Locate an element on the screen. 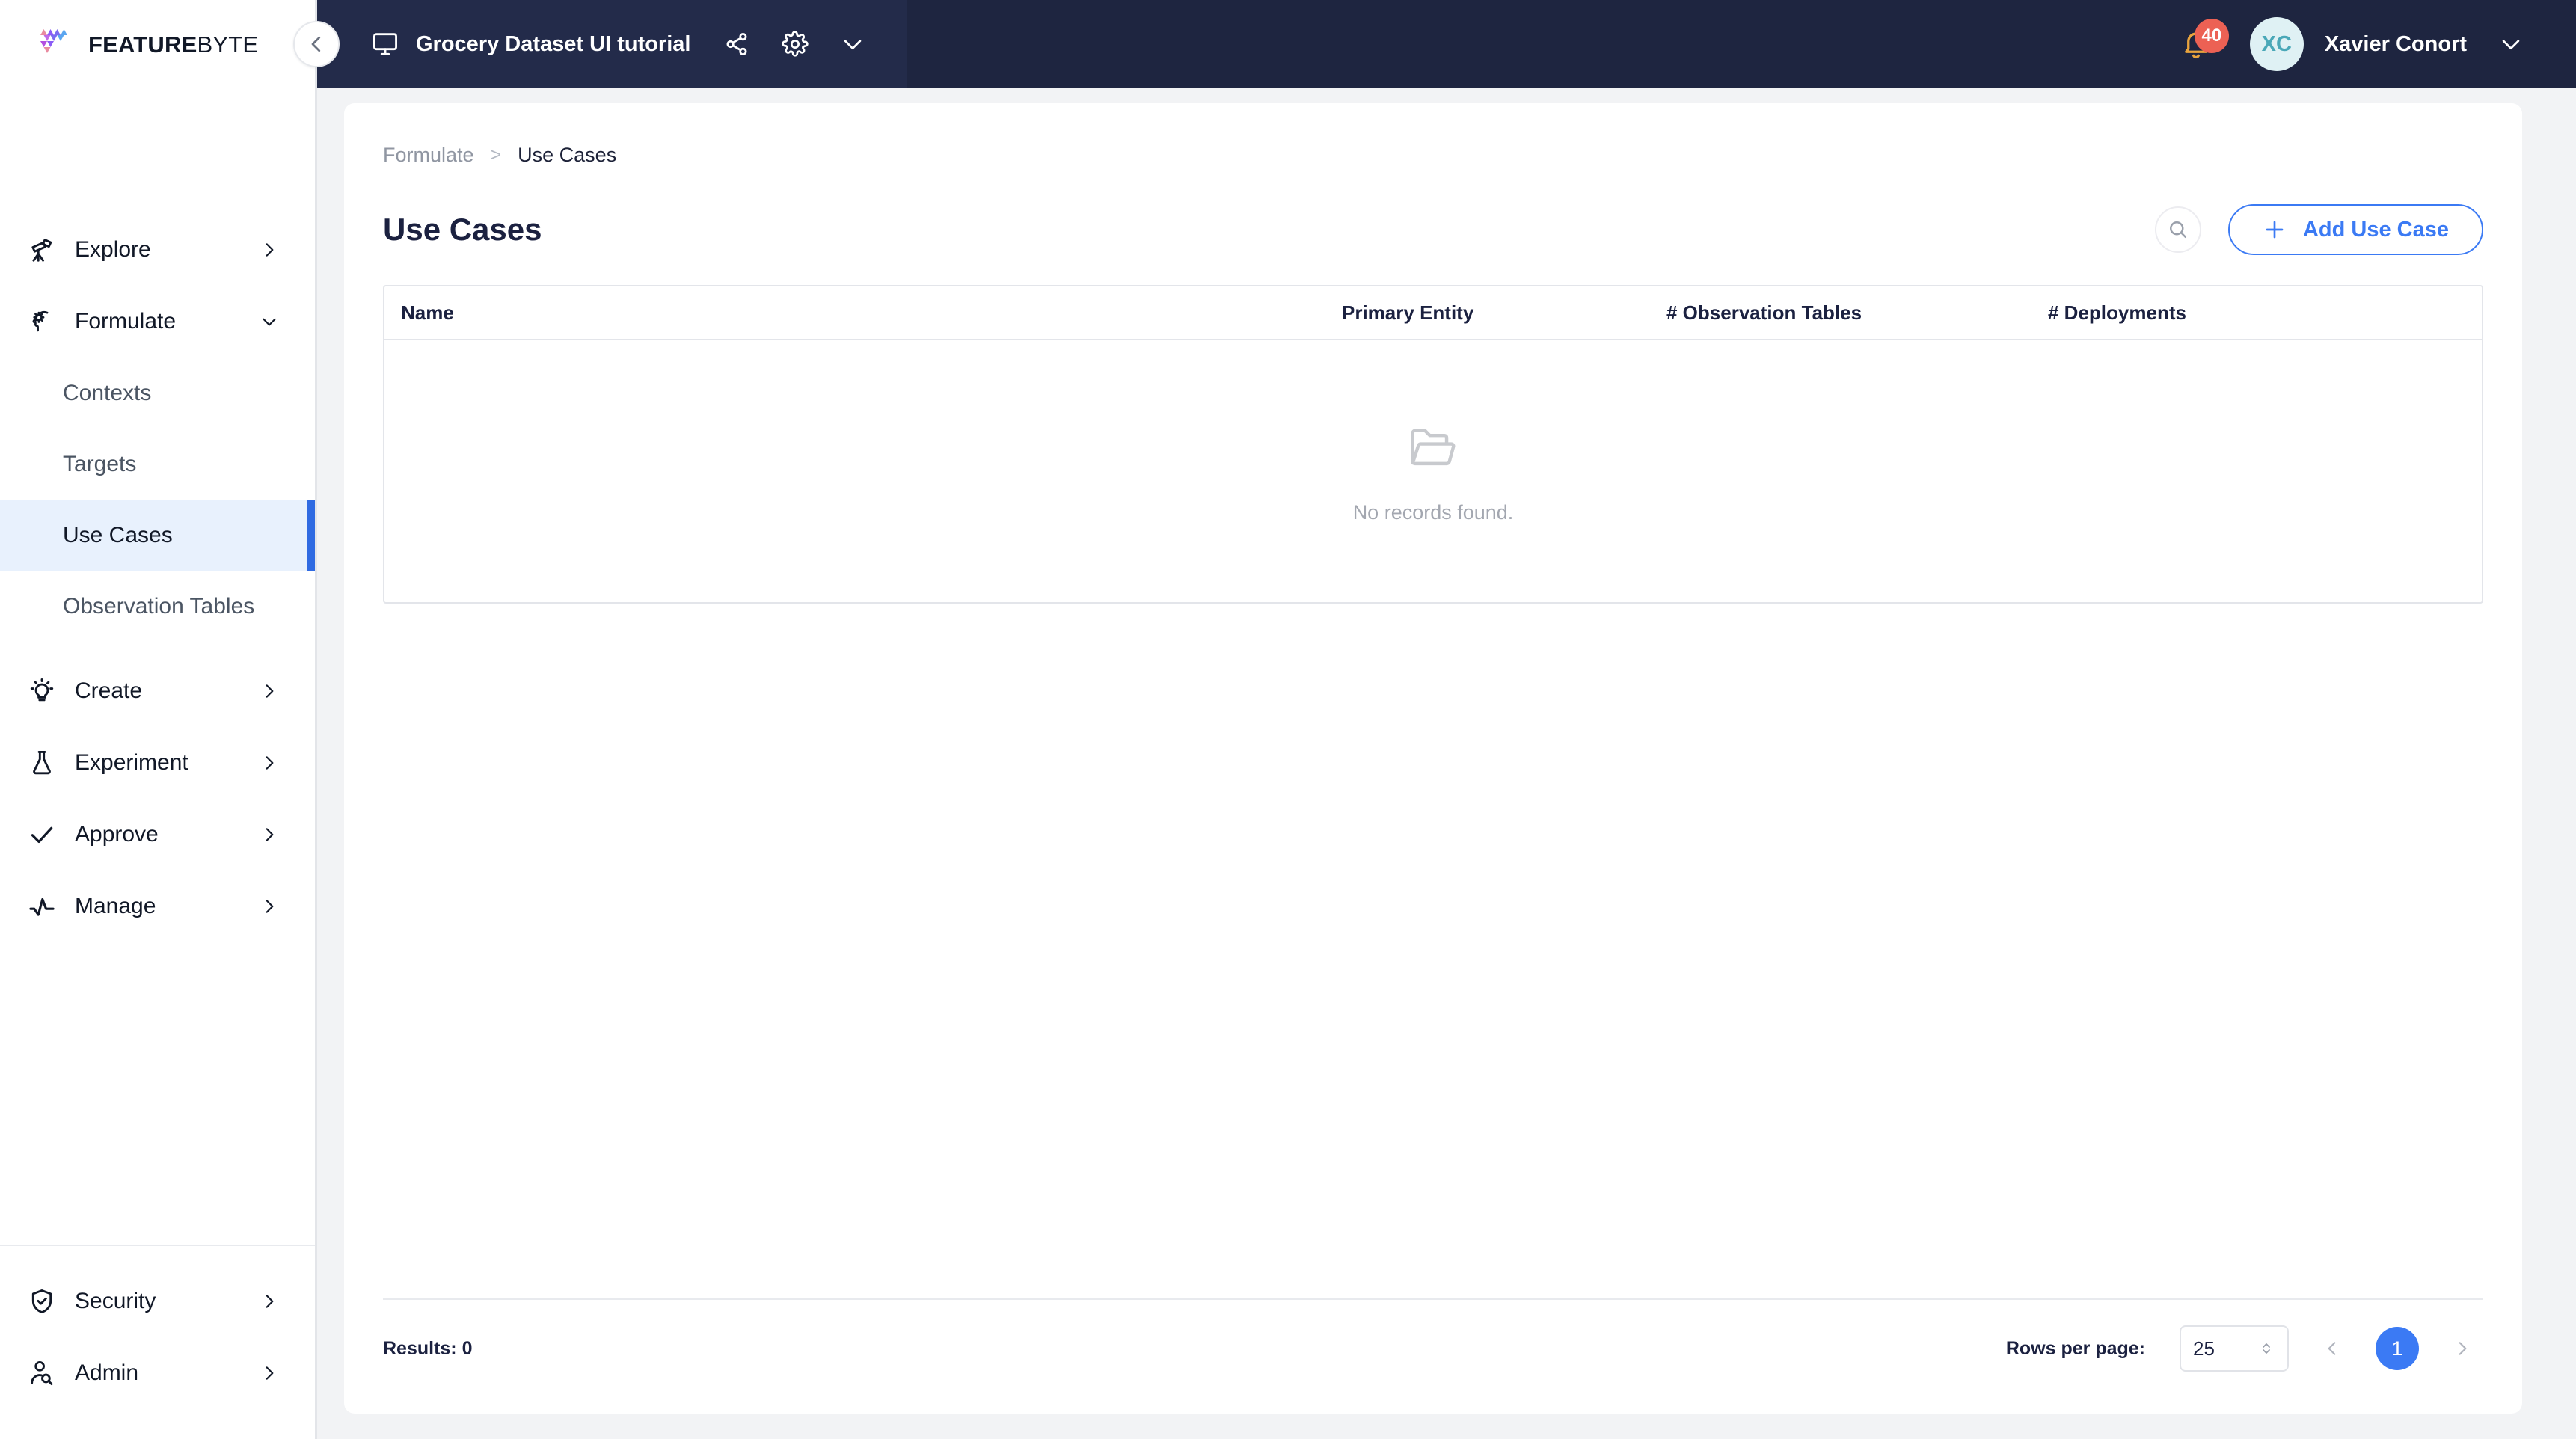  sidebar-subnav-formulate: Contexts is located at coordinates (157, 394).